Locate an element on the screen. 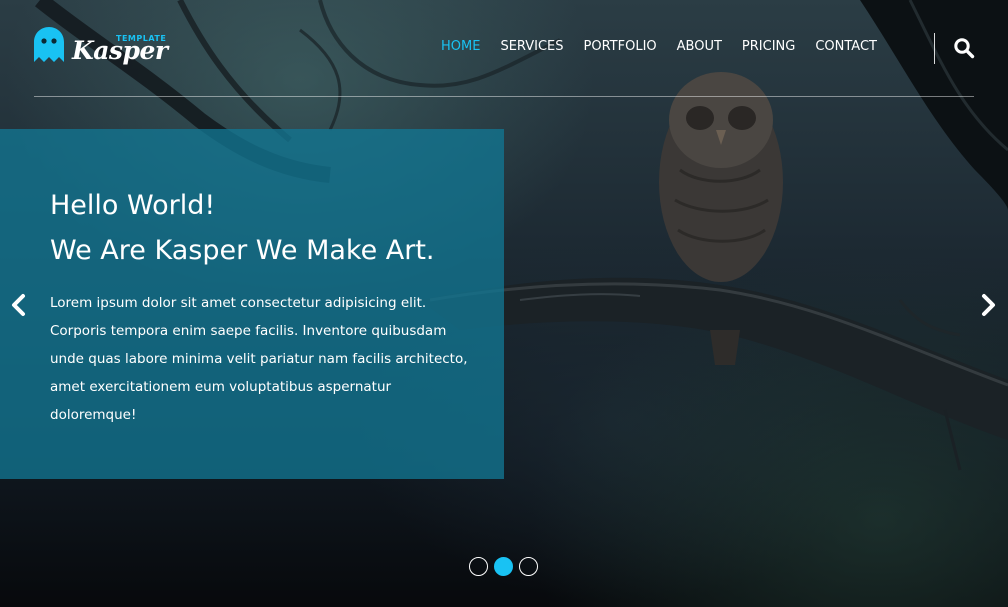  ghost-icon is located at coordinates (49, 44).